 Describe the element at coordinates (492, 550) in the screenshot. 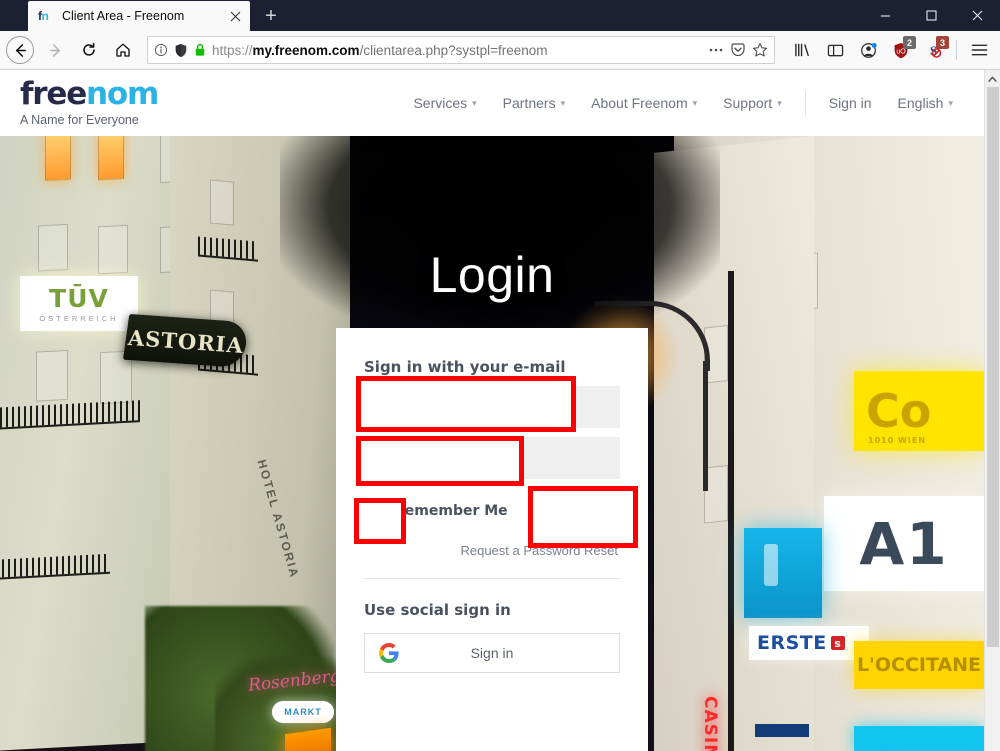

I see `password-reset-link: Request a Password Reset` at that location.